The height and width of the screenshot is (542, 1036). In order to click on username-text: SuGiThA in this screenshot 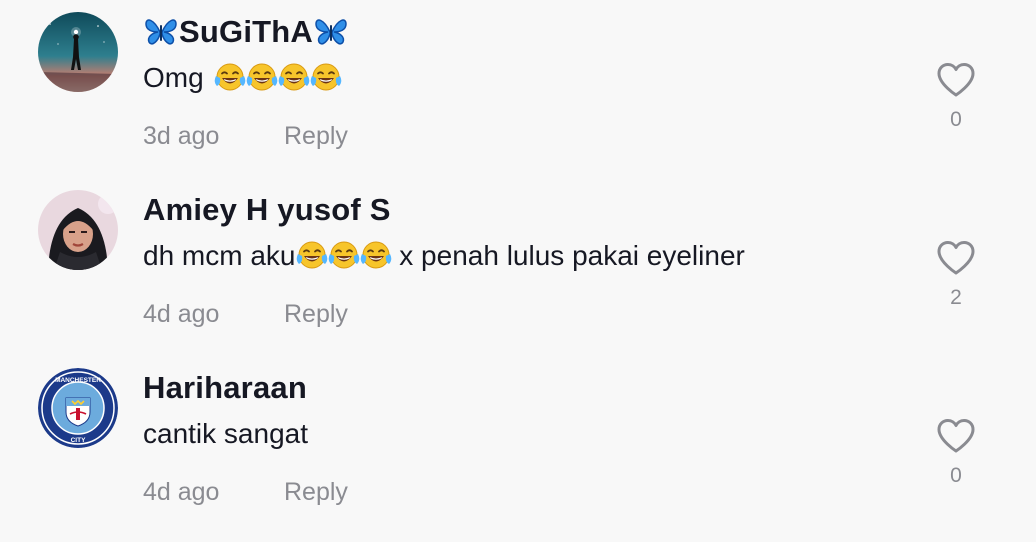, I will do `click(246, 31)`.